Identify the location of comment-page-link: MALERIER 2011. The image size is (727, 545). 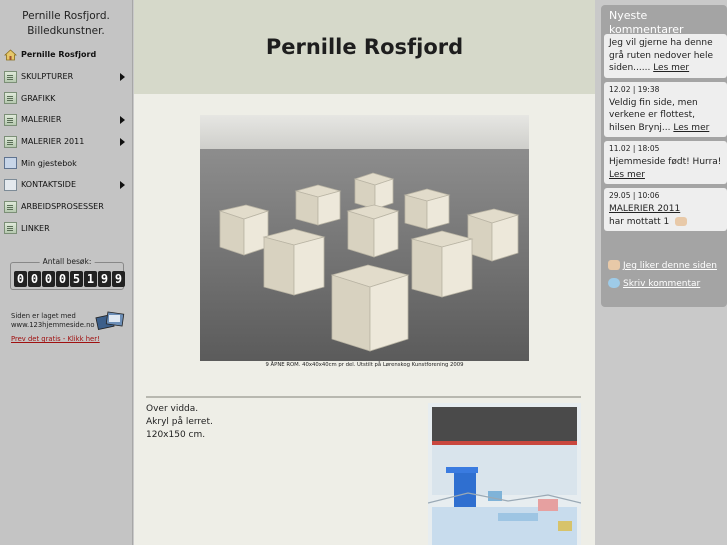
(665, 209).